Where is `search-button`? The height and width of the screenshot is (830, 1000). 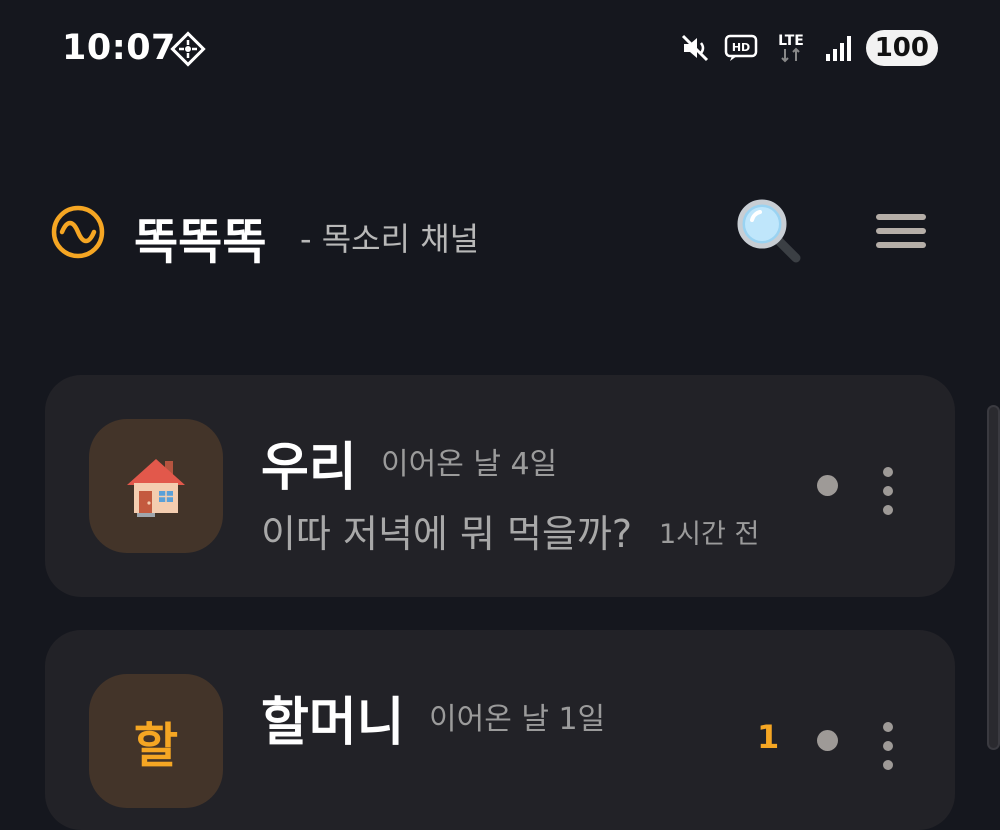
search-button is located at coordinates (768, 230).